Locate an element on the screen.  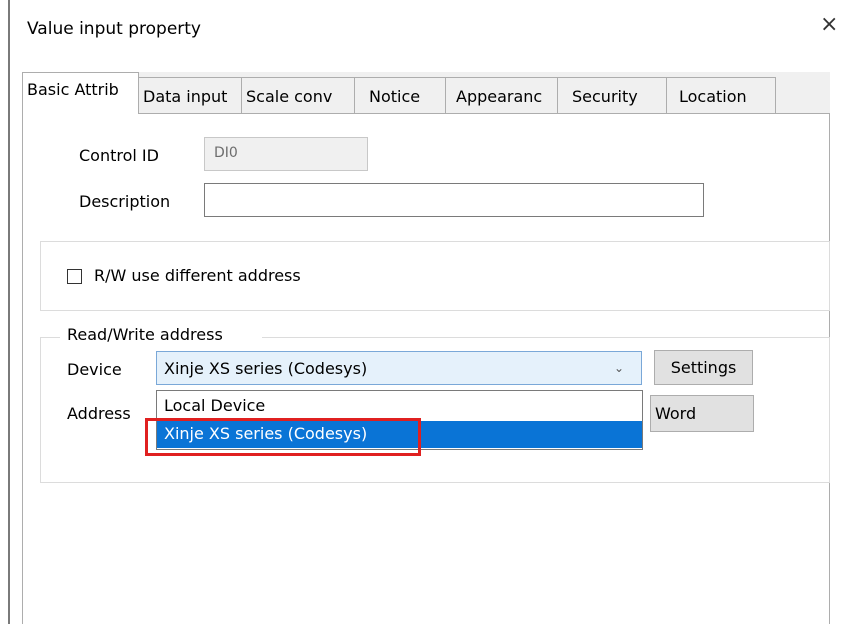
device-select: Xinje XS series (Codesys) is located at coordinates (399, 368).